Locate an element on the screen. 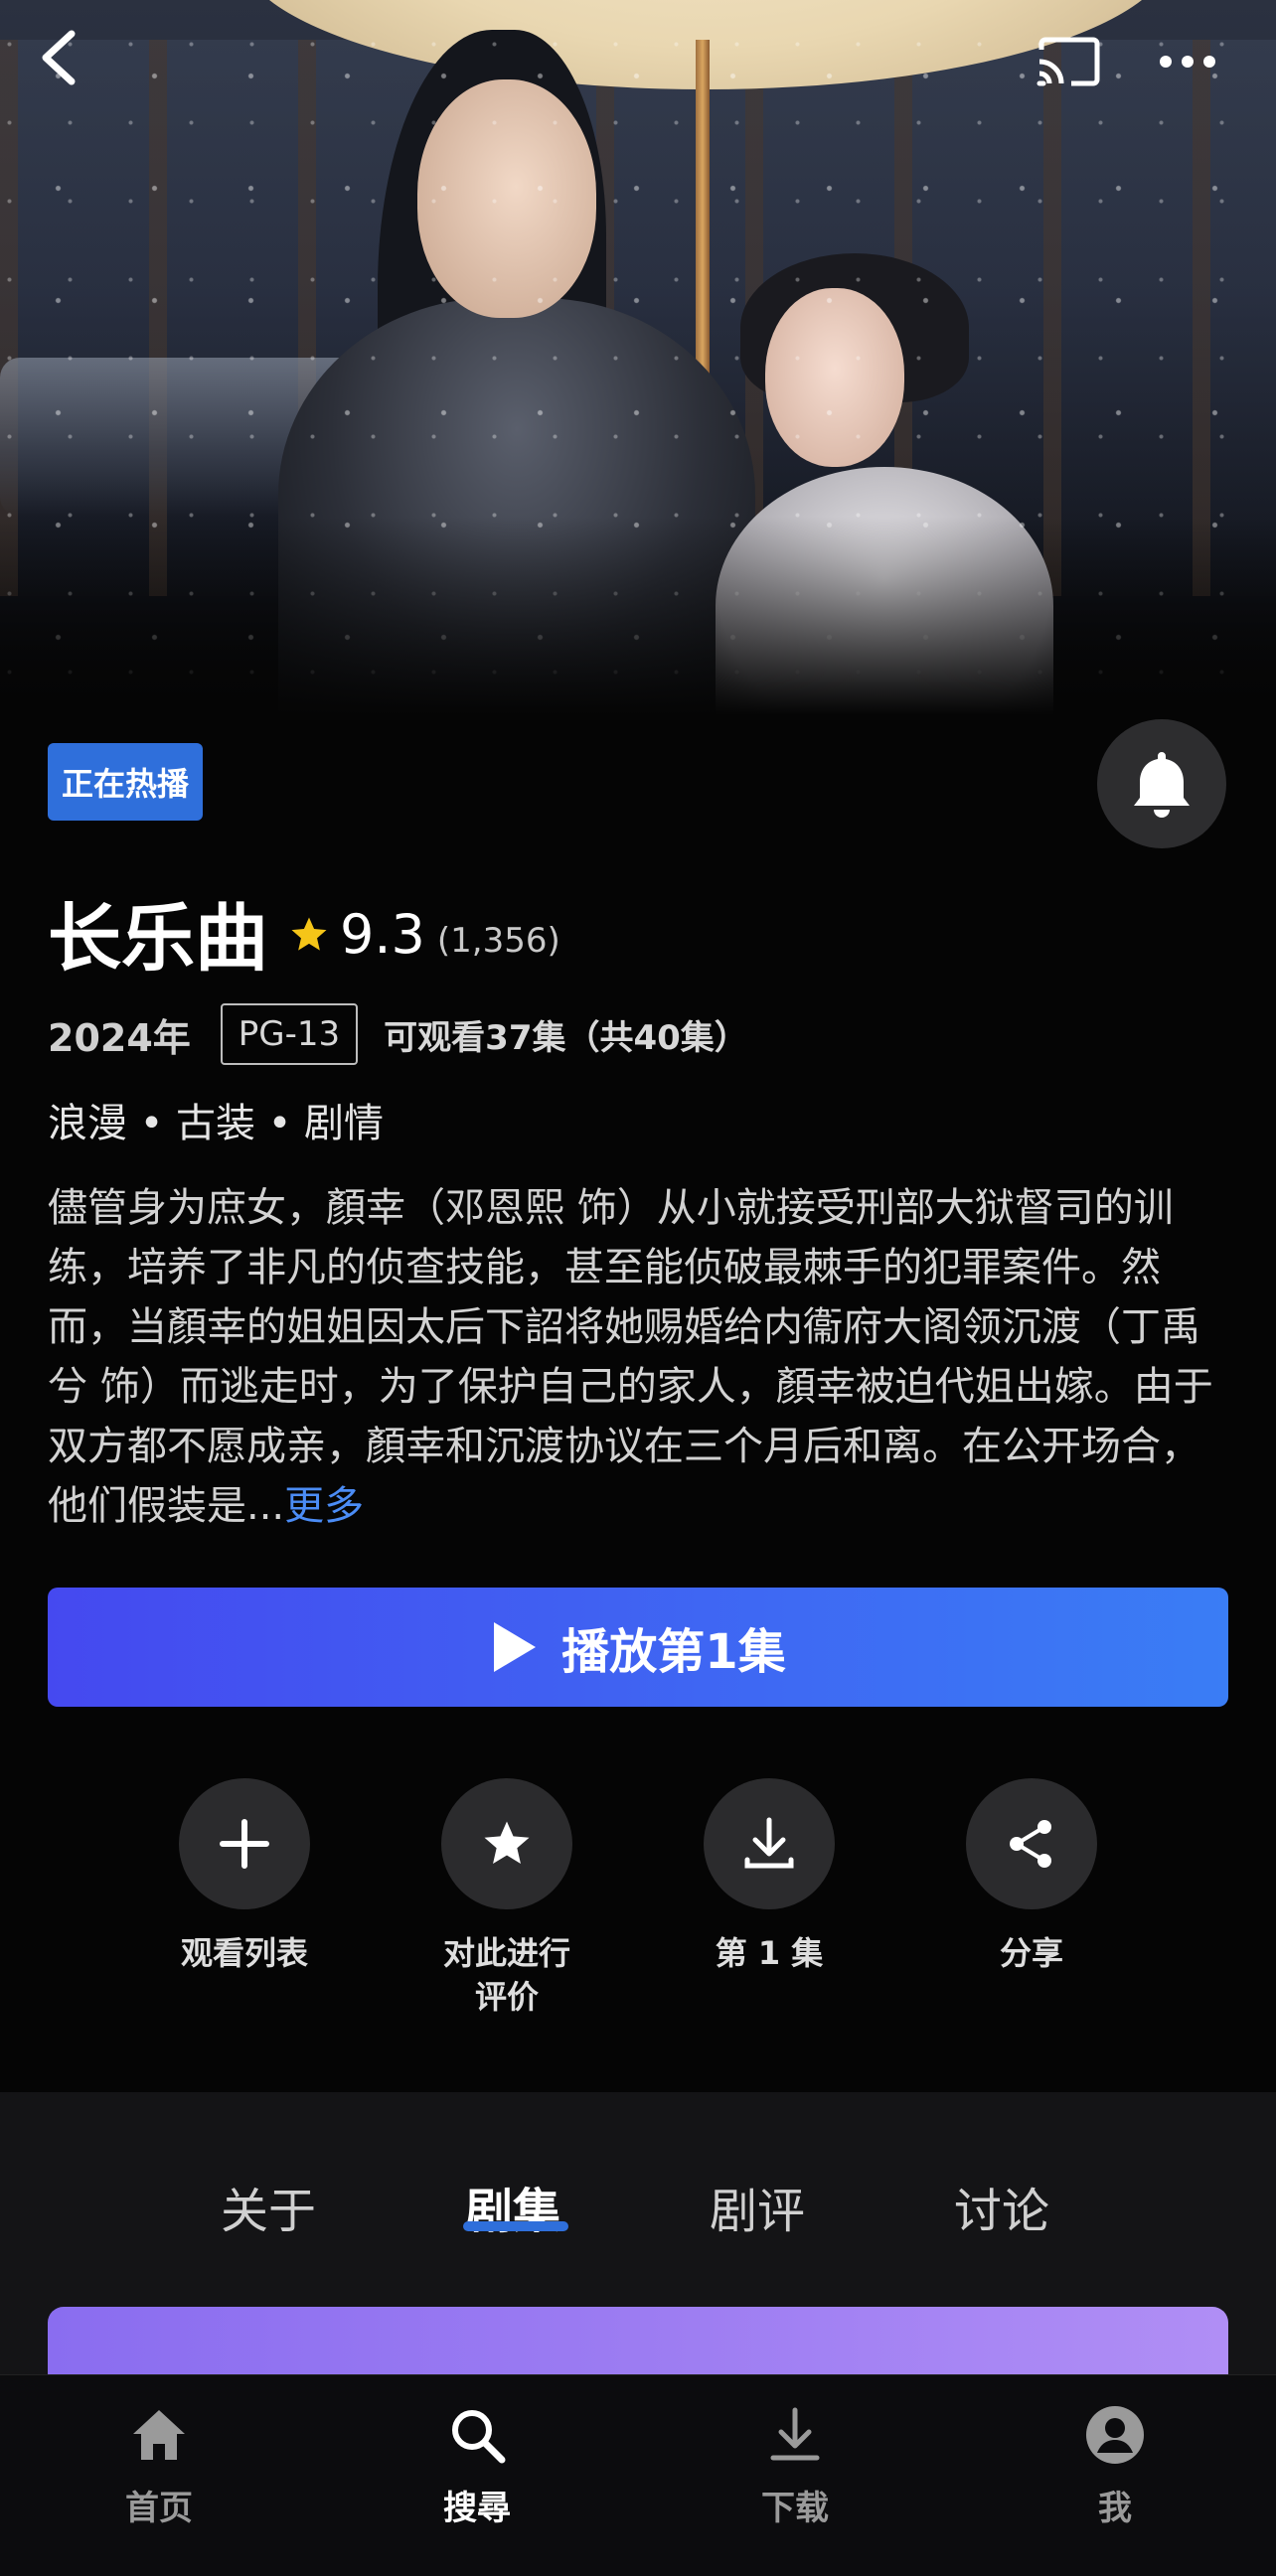 This screenshot has height=2576, width=1276. home-icon is located at coordinates (159, 2435).